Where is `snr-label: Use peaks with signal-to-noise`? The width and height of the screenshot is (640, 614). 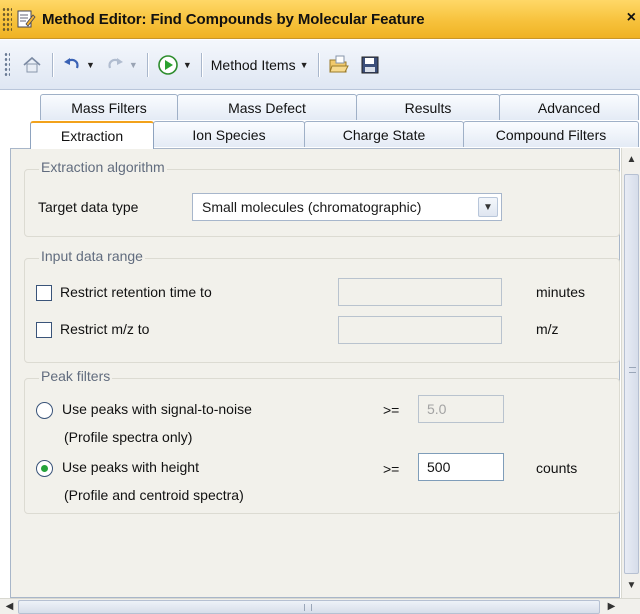 snr-label: Use peaks with signal-to-noise is located at coordinates (157, 409).